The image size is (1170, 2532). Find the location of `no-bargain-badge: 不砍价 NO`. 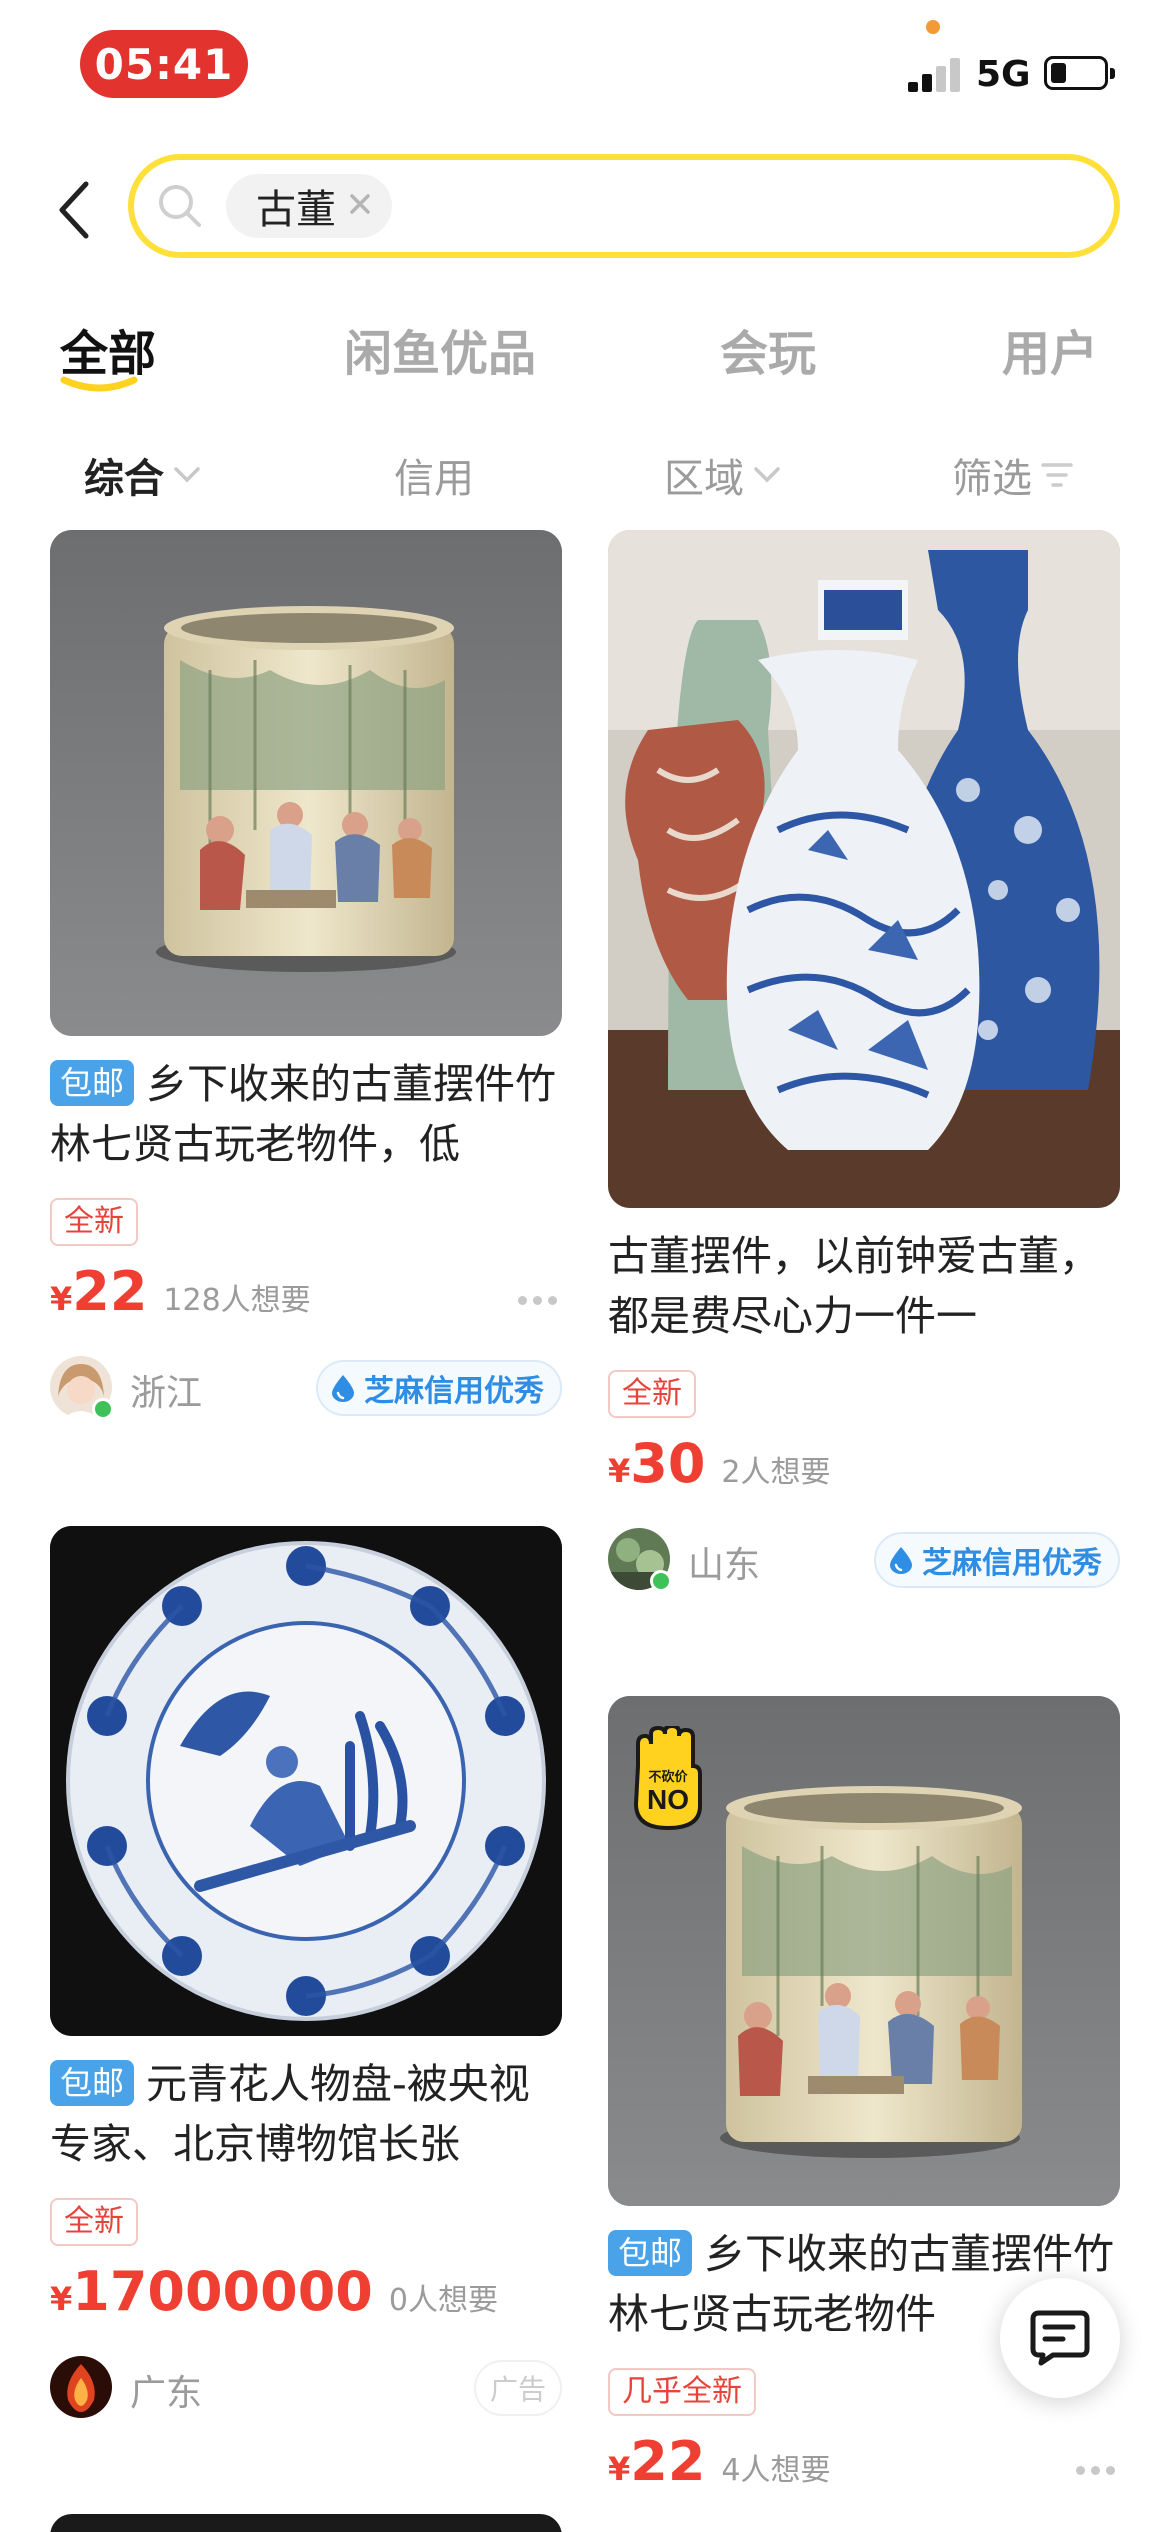

no-bargain-badge: 不砍价 NO is located at coordinates (668, 1778).